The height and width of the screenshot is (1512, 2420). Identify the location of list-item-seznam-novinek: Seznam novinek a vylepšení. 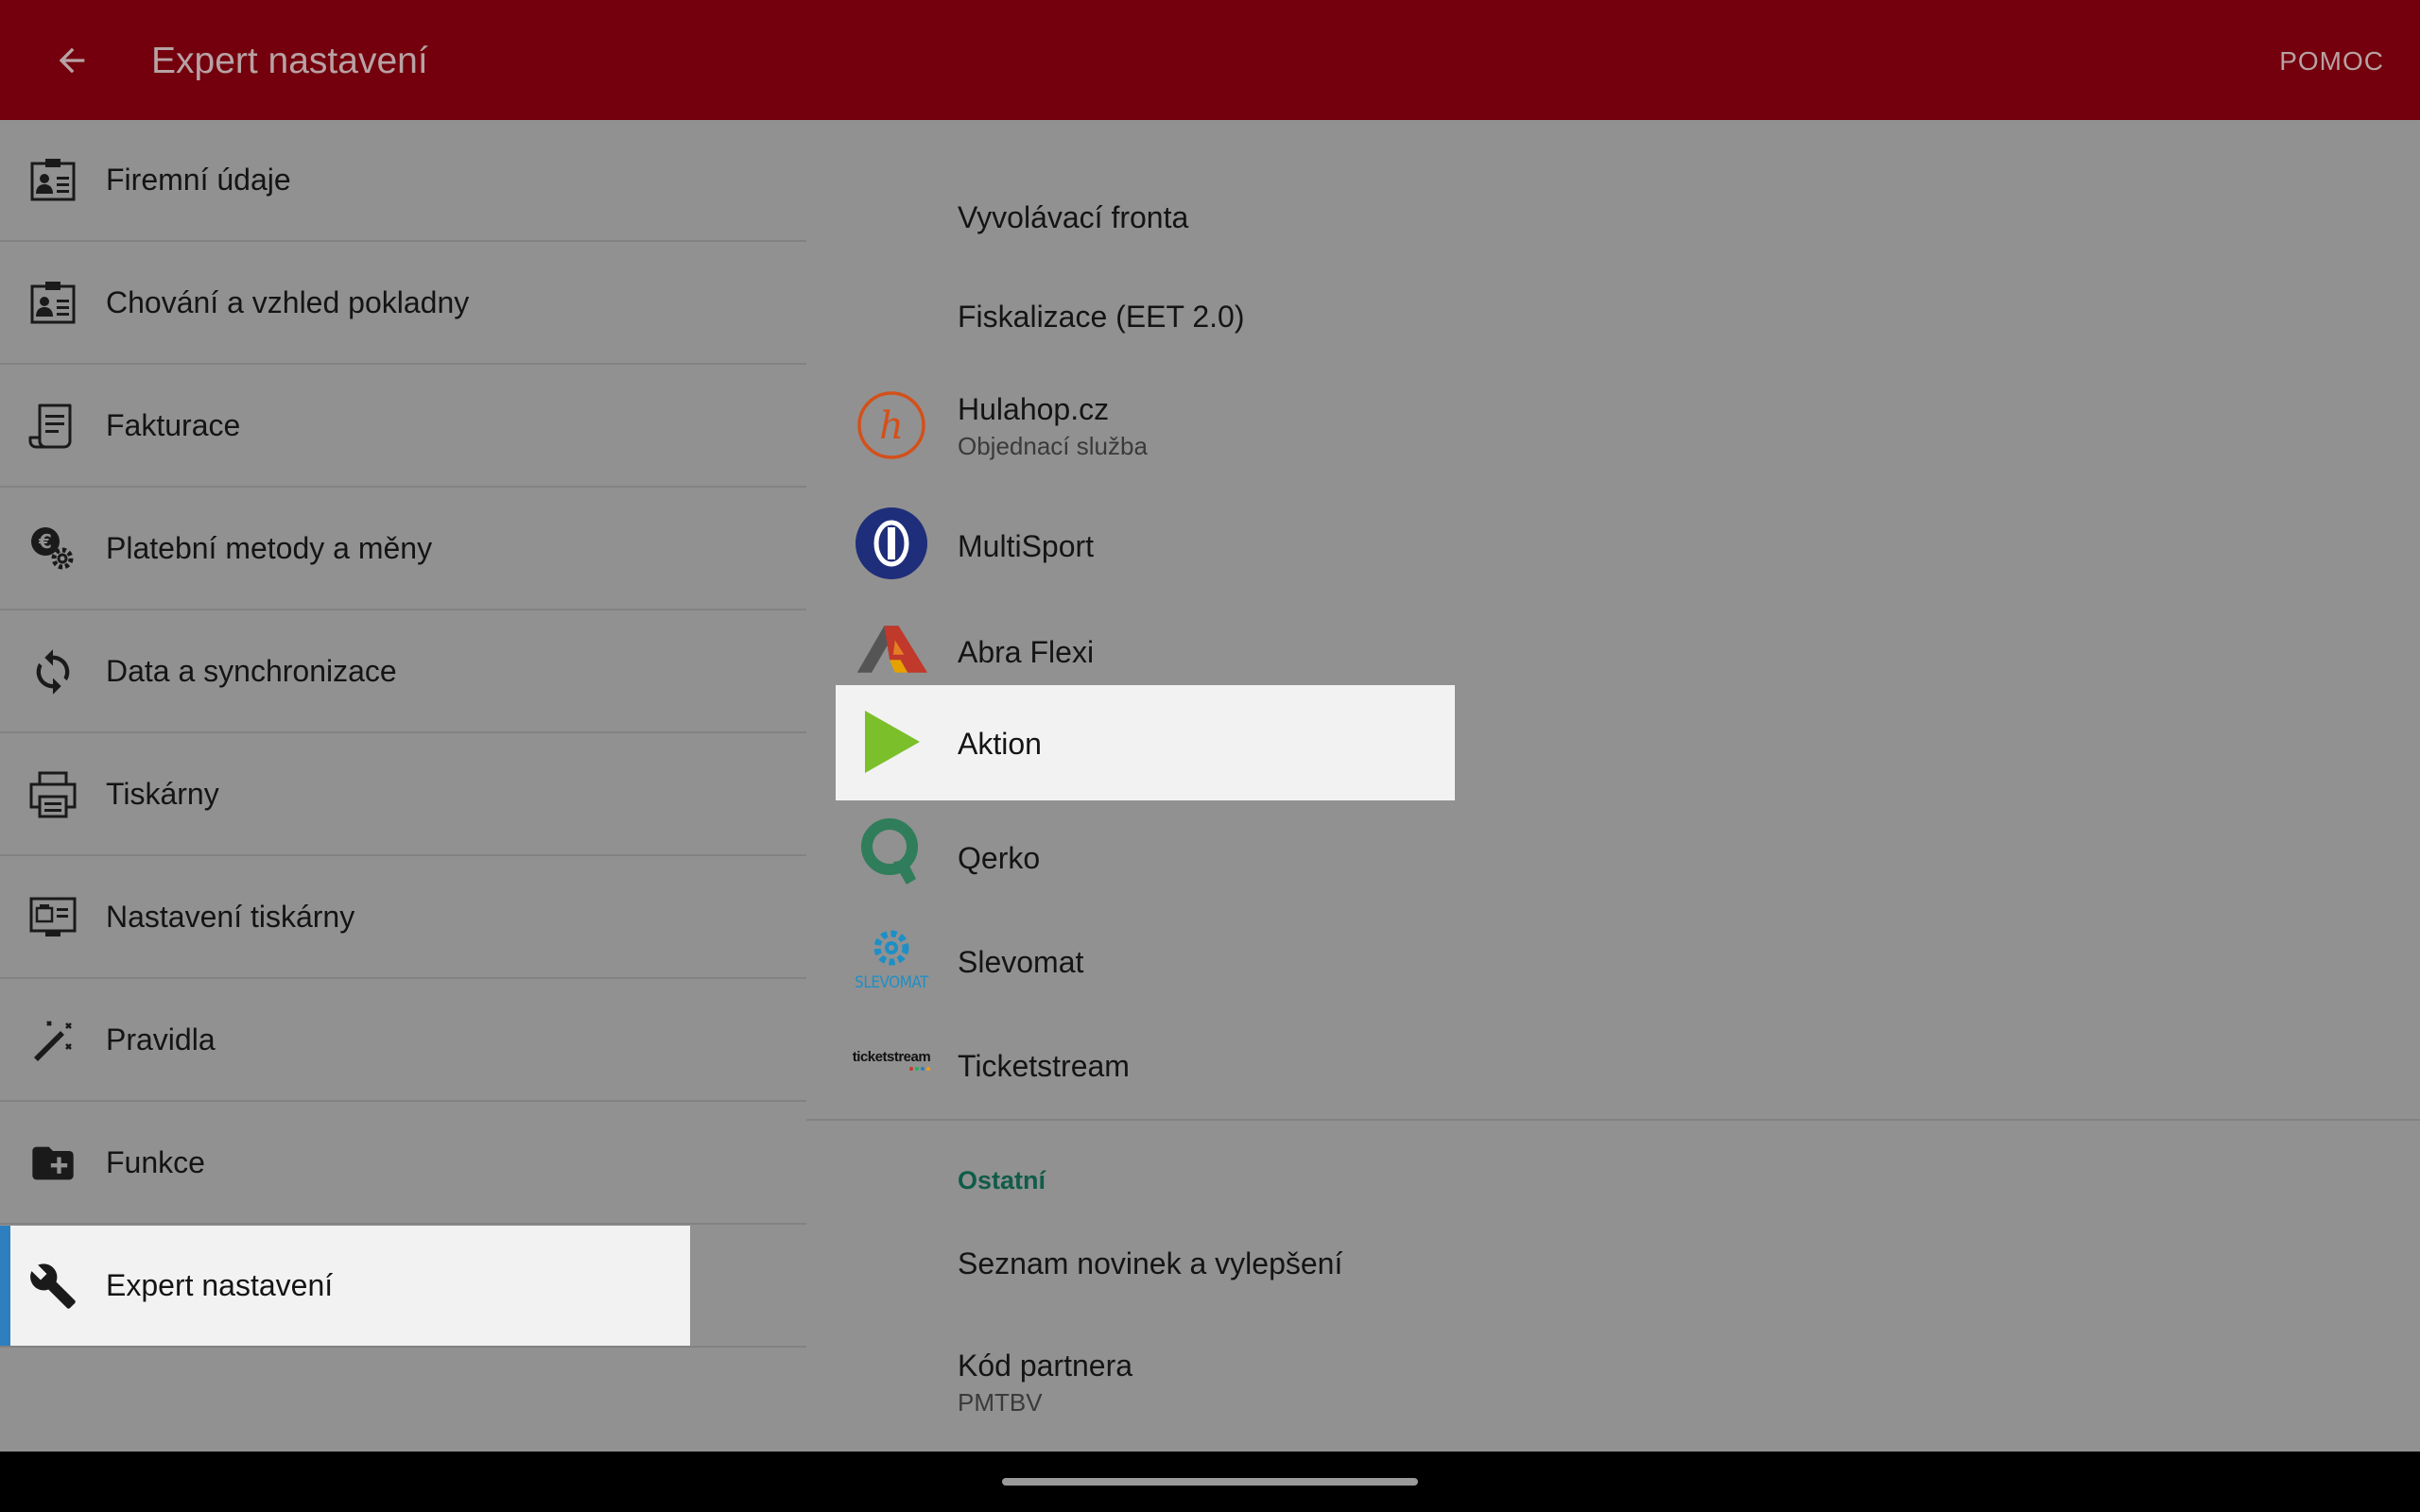
(1613, 1263).